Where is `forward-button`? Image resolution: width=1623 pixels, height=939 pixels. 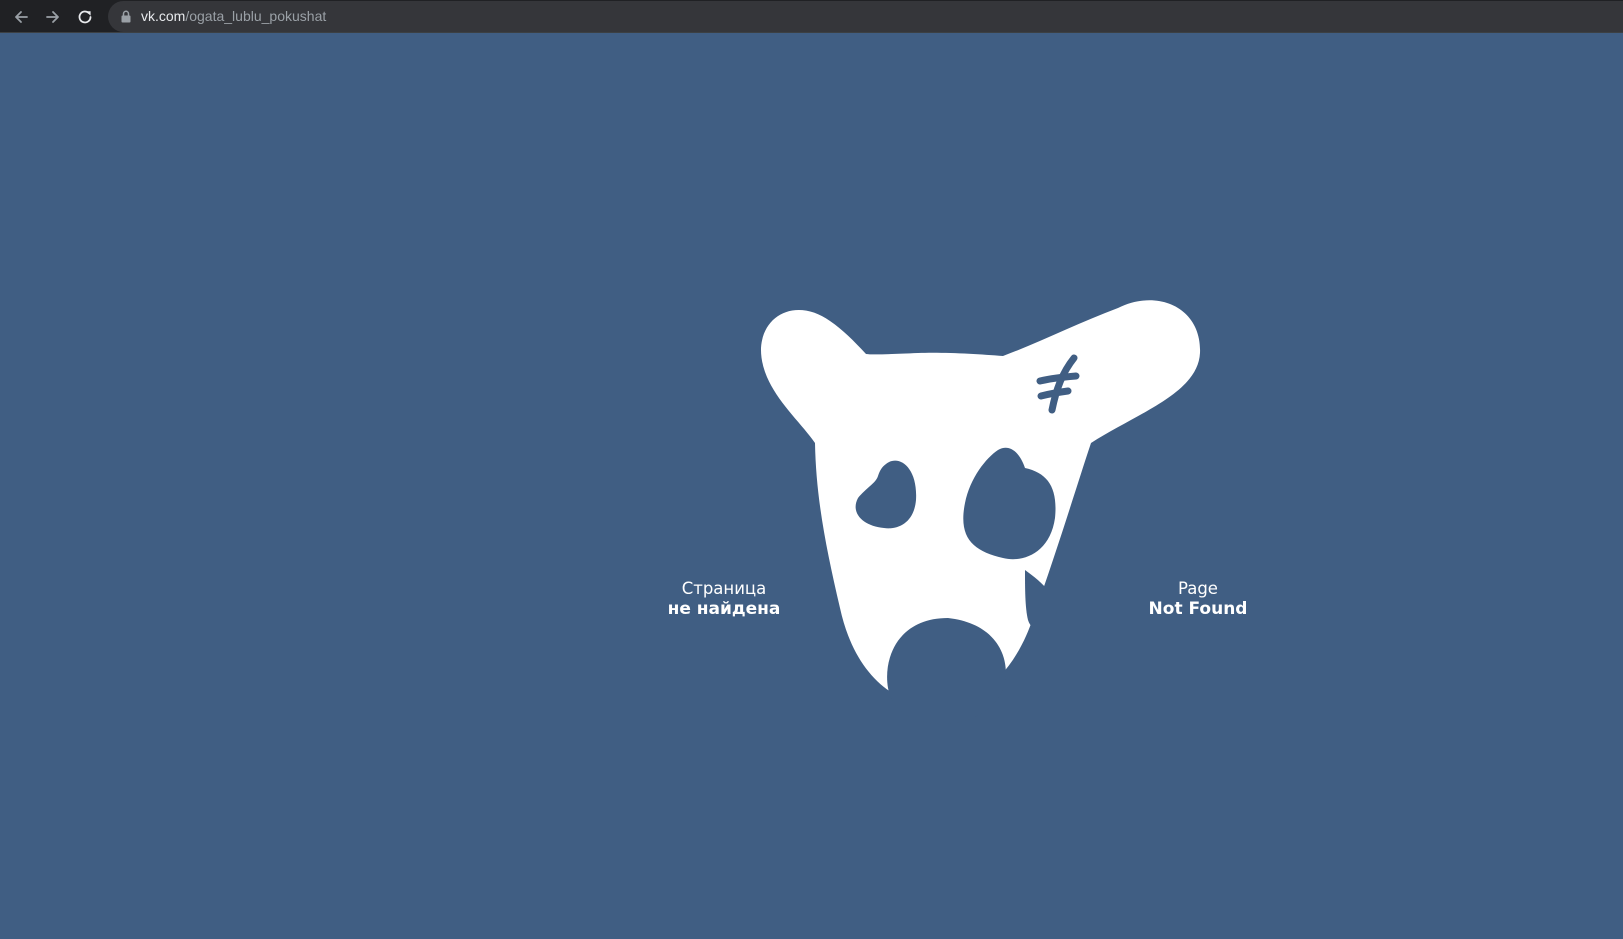 forward-button is located at coordinates (53, 17).